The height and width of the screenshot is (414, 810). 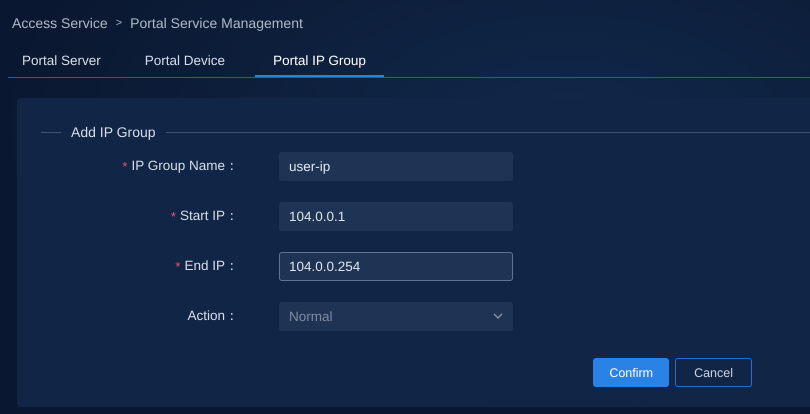 What do you see at coordinates (216, 23) in the screenshot?
I see `breadcrumb-item: Portal Service Management` at bounding box center [216, 23].